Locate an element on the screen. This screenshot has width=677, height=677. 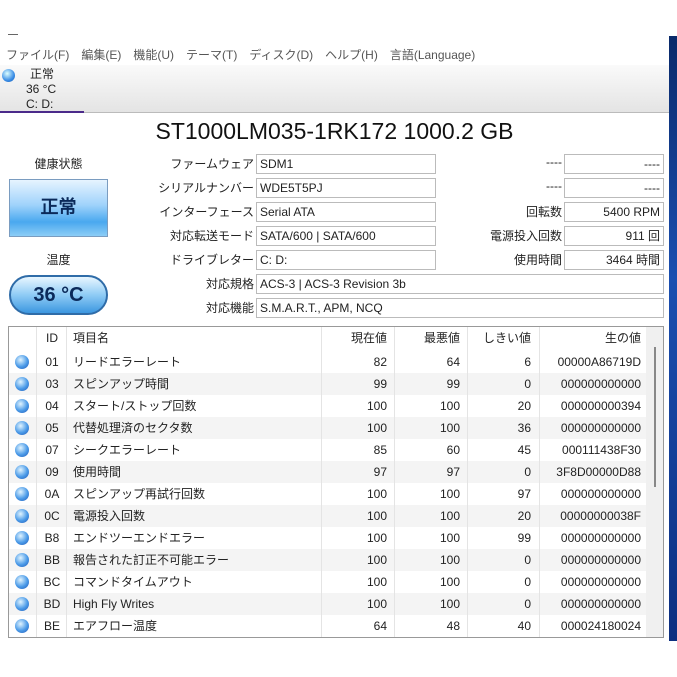
smart-row: 01 リードエラーレート 82 64 6 00000A86719D is located at coordinates (327, 362).